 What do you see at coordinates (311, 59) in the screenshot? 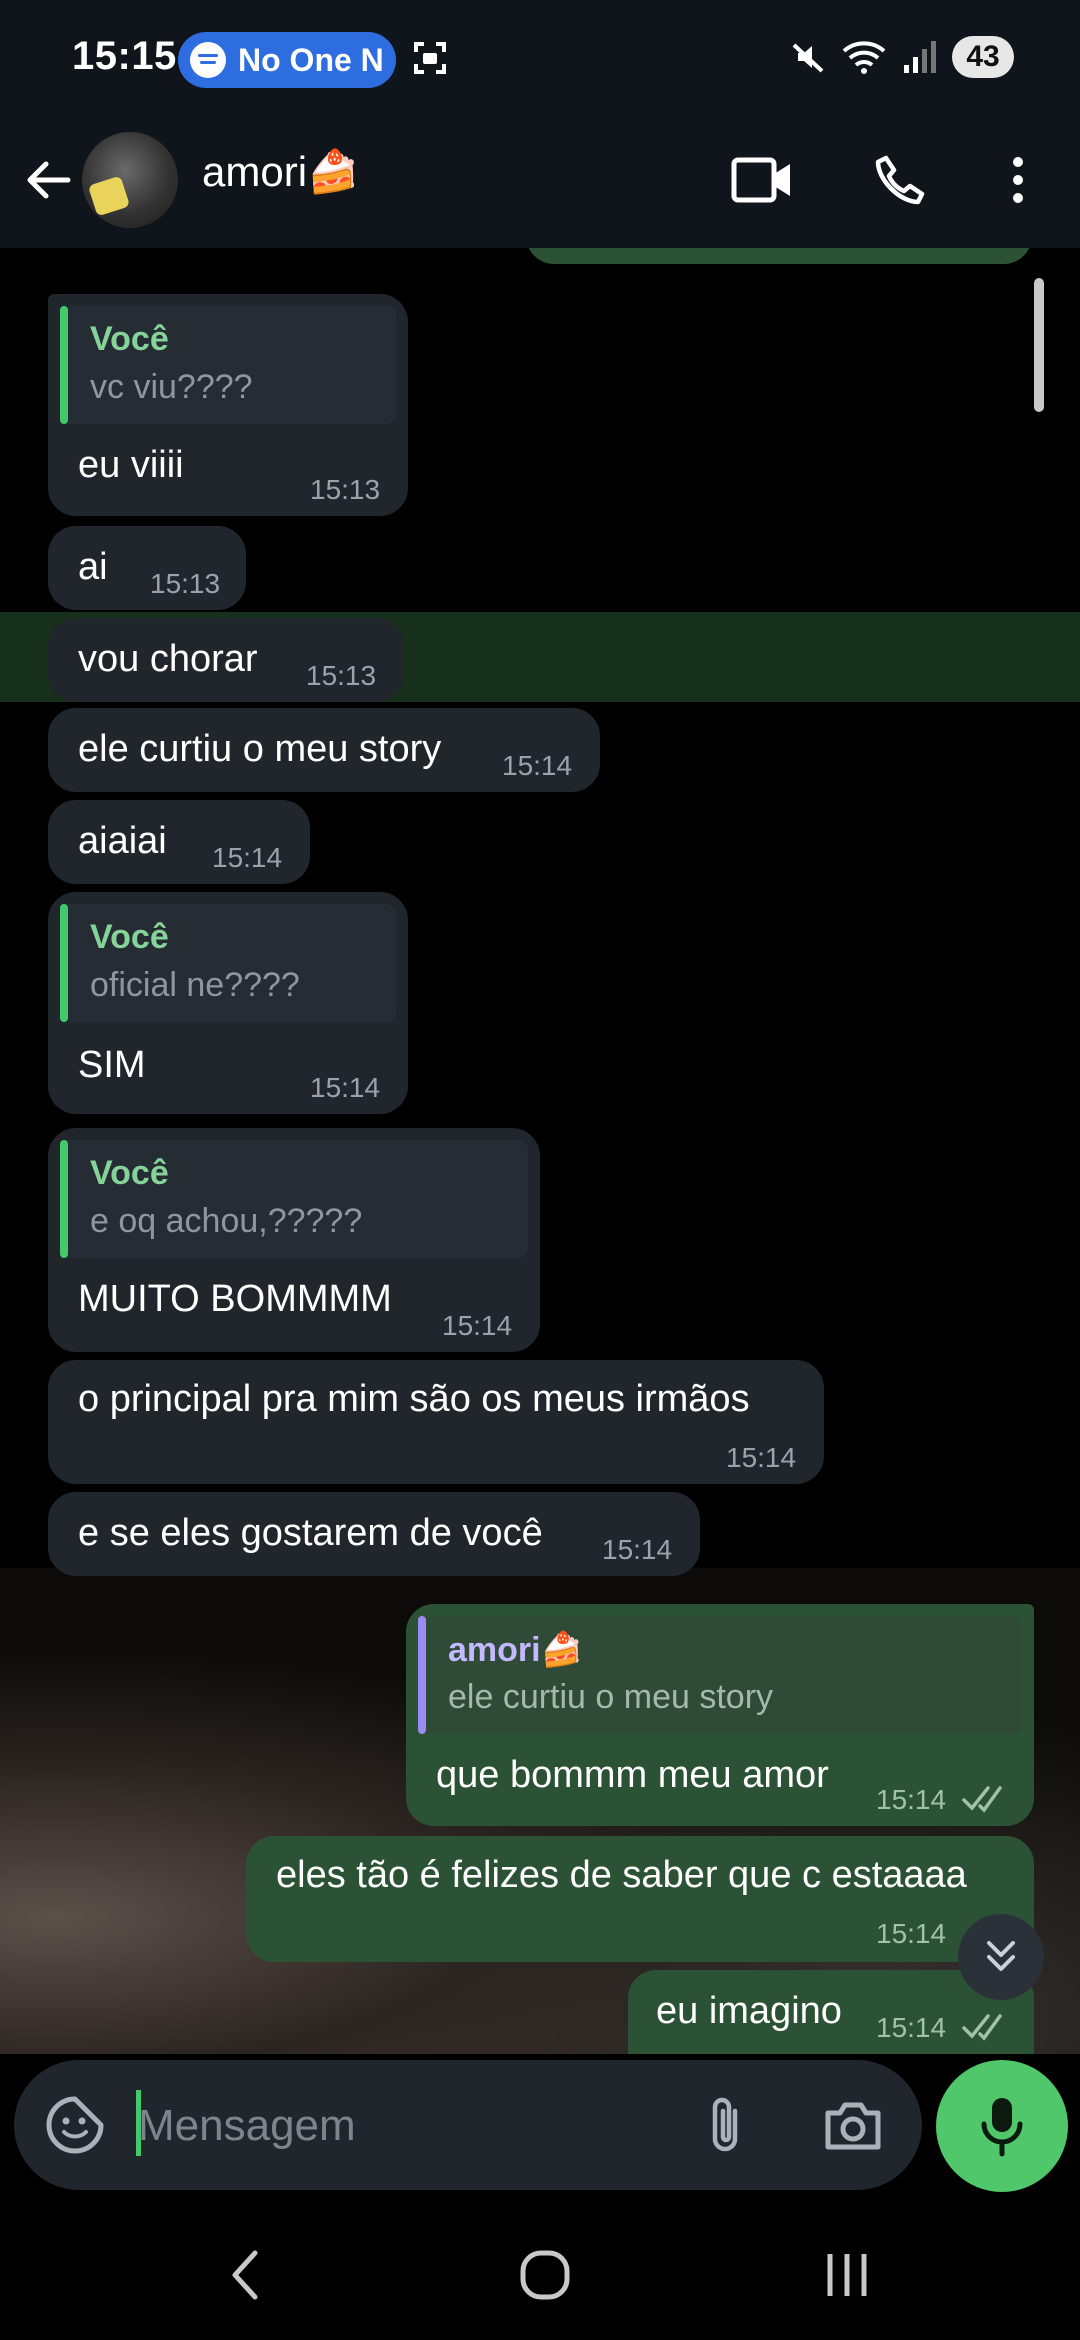
I see `now-playing-title: No One N` at bounding box center [311, 59].